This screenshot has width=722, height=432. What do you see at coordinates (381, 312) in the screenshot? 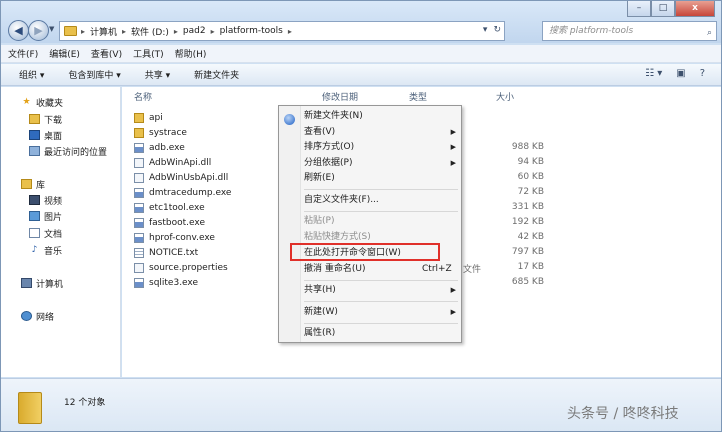
I see `ctx-new: 新建(W) ▶` at bounding box center [381, 312].